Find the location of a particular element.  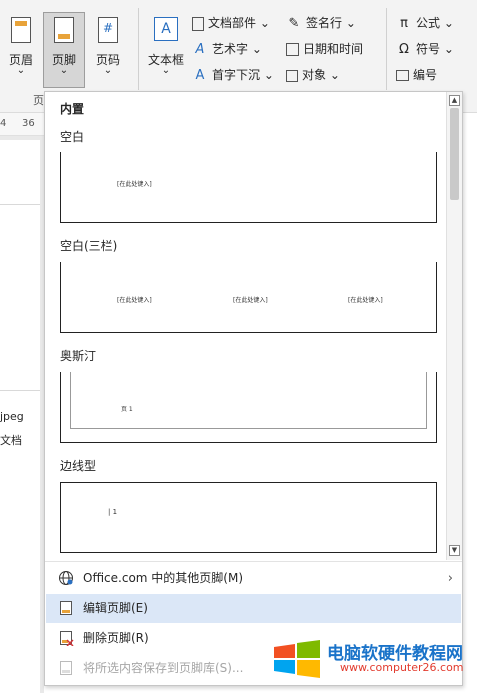

page-number-text: 页 1 is located at coordinates (127, 409).